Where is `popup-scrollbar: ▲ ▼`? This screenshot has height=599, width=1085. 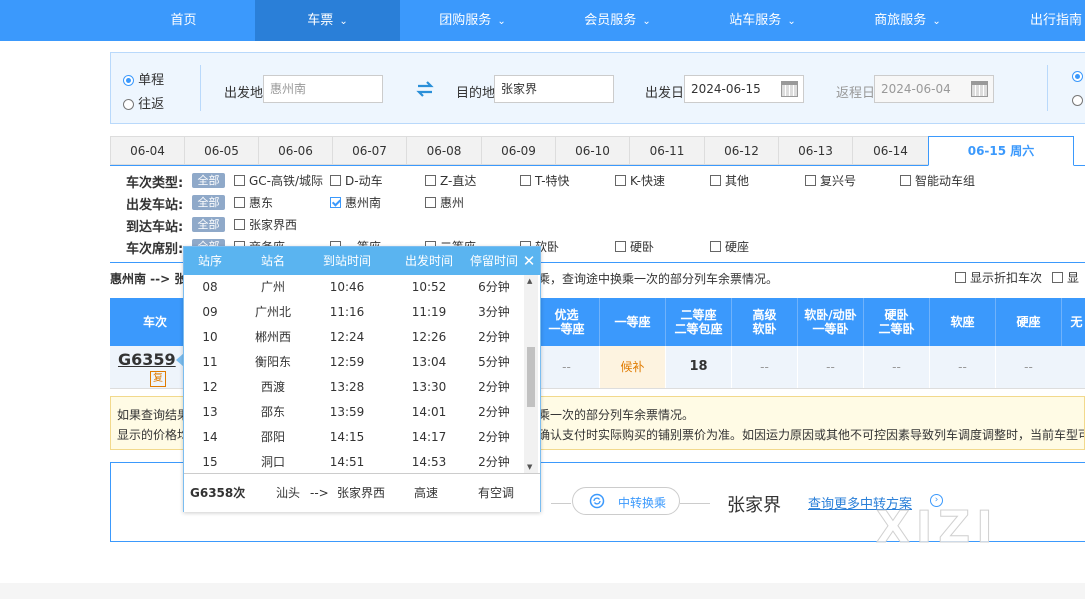
popup-scrollbar: ▲ ▼ is located at coordinates (531, 374).